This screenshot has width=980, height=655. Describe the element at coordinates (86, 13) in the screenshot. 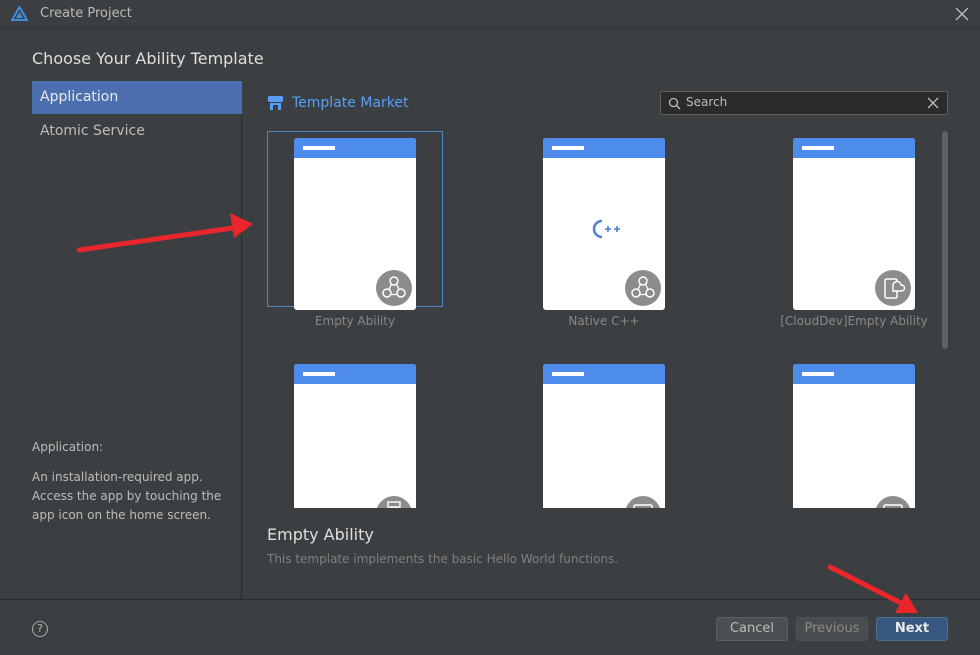

I see `window-title: Create Project` at that location.